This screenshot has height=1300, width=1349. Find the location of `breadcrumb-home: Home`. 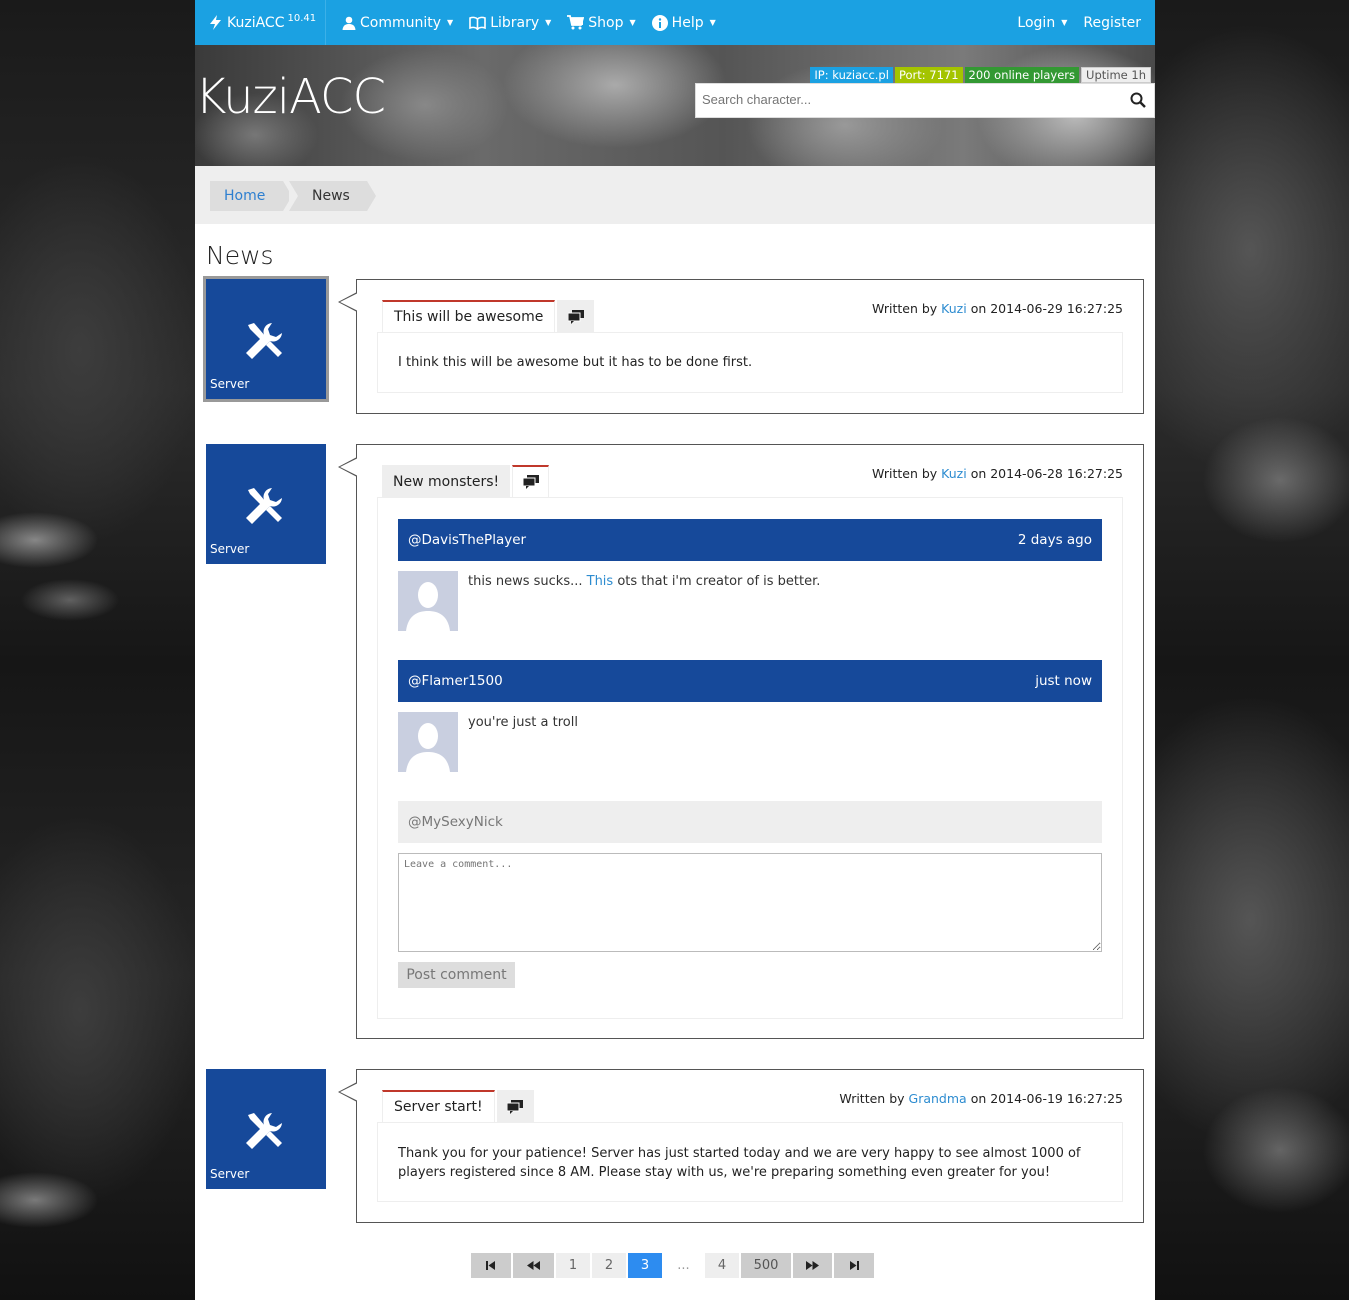

breadcrumb-home: Home is located at coordinates (251, 196).